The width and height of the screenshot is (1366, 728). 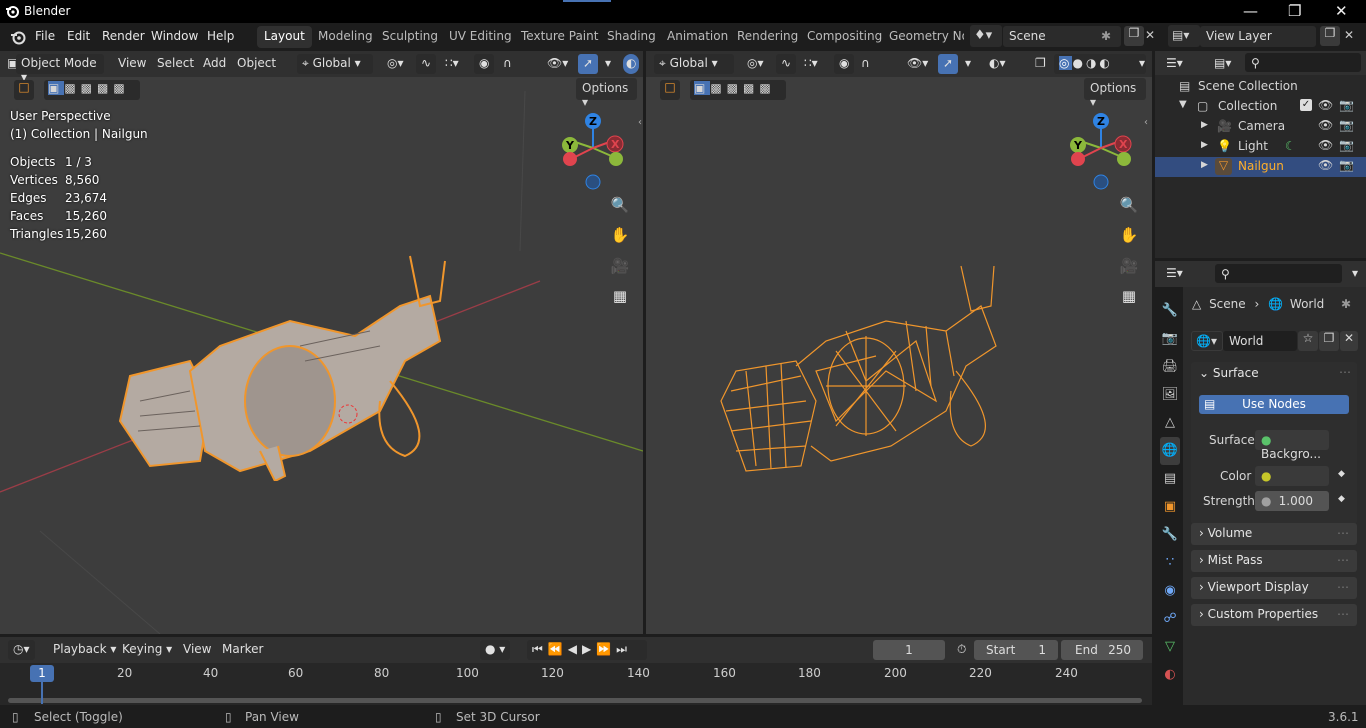 I want to click on outliner-row-camera: ▶ 🎥 Camera 👁 📷, so click(x=1260, y=127).